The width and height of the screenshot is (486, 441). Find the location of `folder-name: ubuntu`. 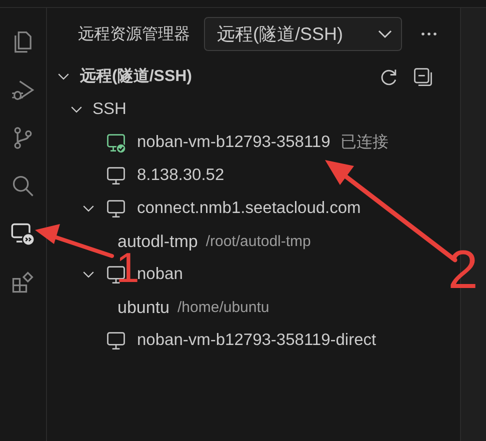

folder-name: ubuntu is located at coordinates (144, 308).